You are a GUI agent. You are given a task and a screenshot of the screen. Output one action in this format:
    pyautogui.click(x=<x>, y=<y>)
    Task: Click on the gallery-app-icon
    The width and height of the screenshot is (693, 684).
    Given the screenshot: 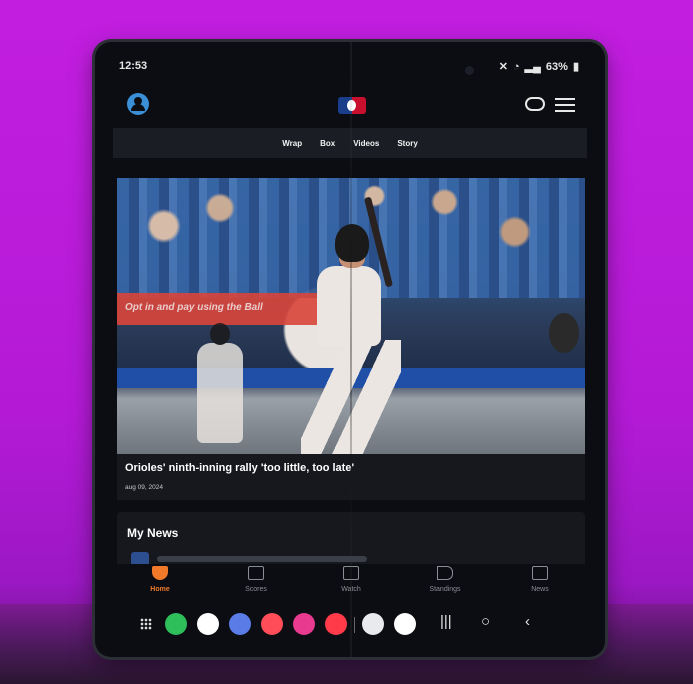 What is the action you would take?
    pyautogui.click(x=272, y=624)
    